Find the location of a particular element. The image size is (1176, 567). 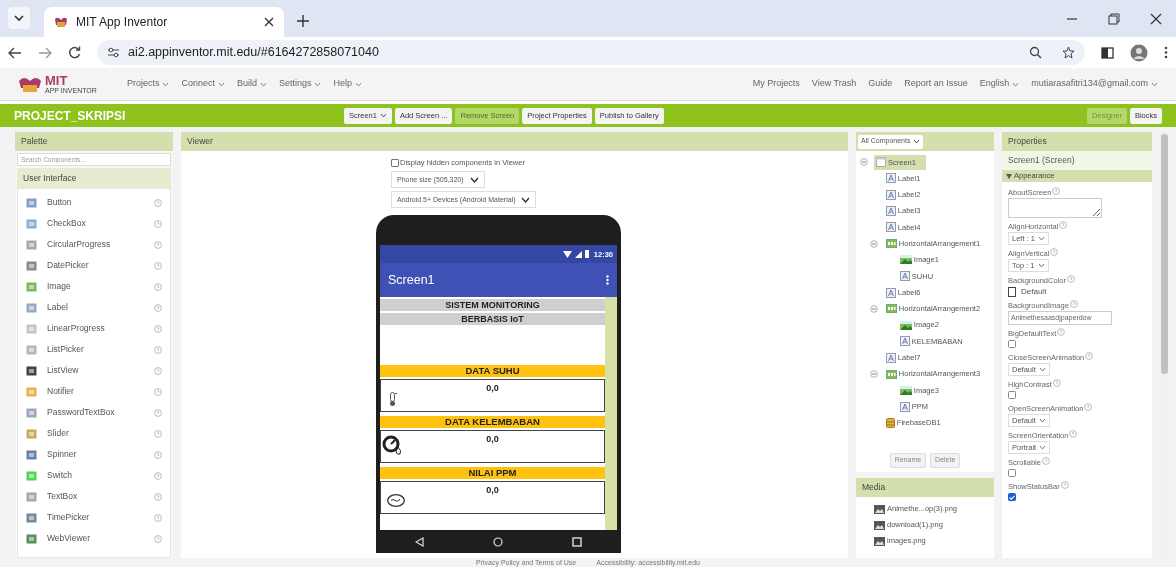

palette-item: CheckBox is located at coordinates (94, 223).